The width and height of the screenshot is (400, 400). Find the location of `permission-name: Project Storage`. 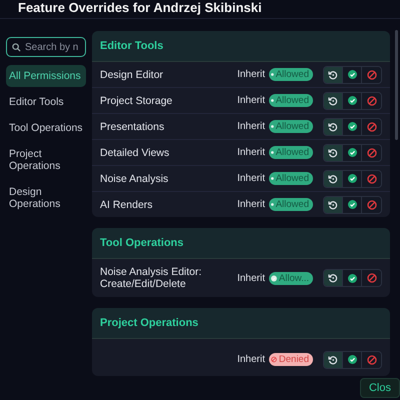

permission-name: Project Storage is located at coordinates (137, 100).